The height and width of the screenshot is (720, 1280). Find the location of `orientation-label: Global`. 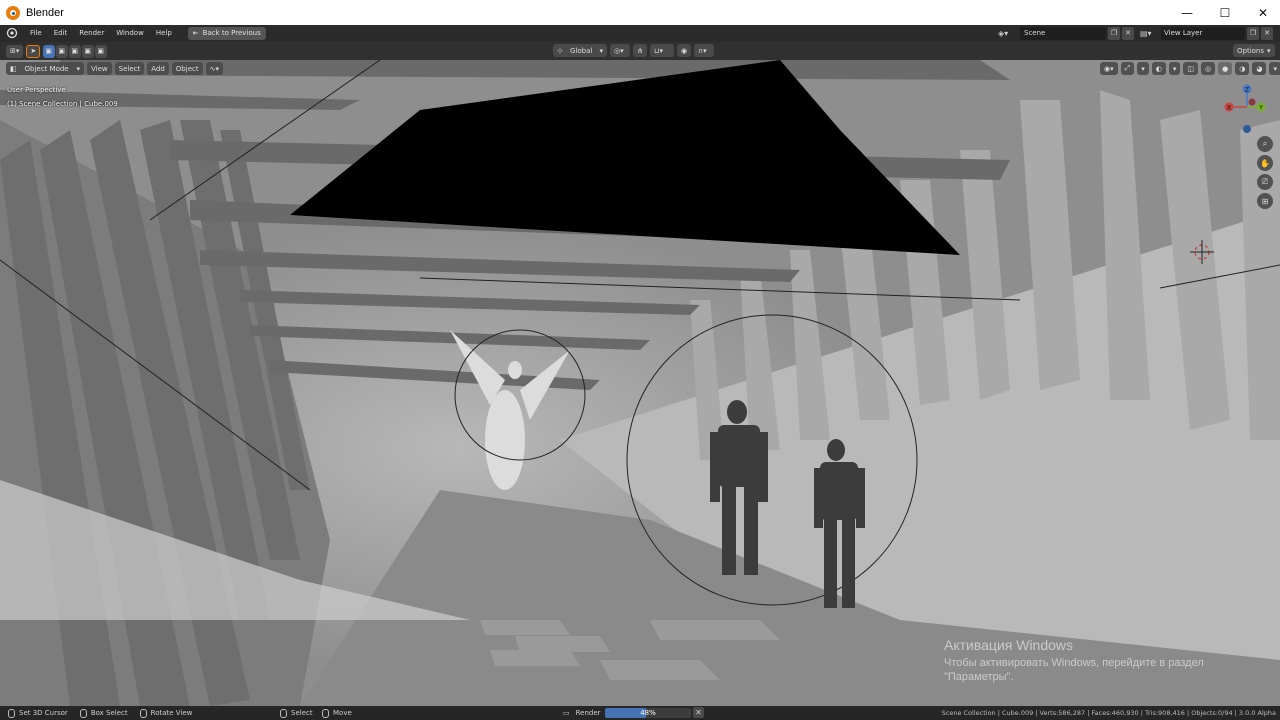

orientation-label: Global is located at coordinates (581, 50).